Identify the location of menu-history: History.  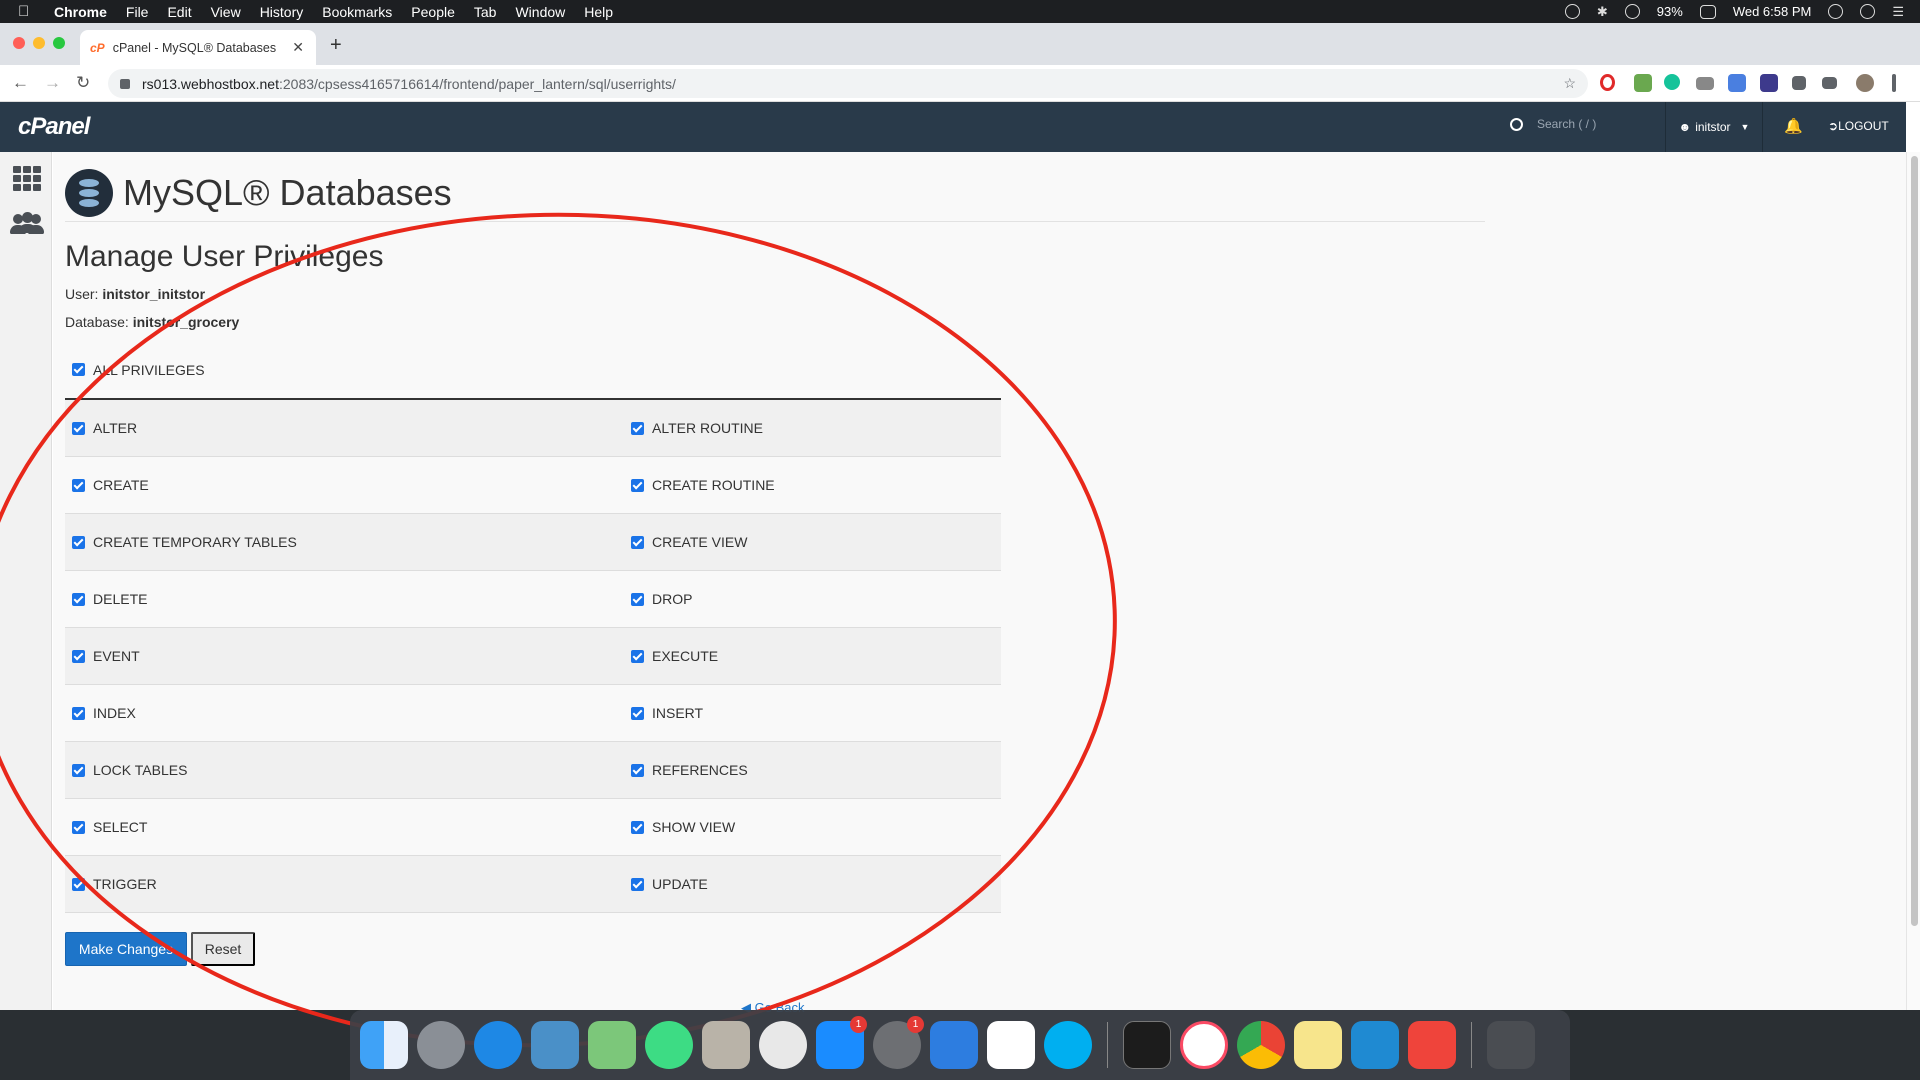
(282, 12).